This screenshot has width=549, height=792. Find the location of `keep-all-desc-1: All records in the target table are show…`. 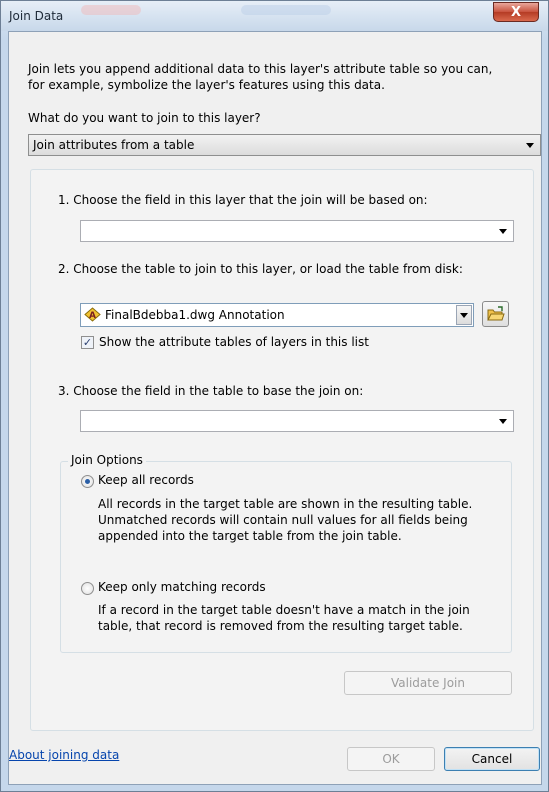

keep-all-desc-1: All records in the target table are show… is located at coordinates (285, 504).